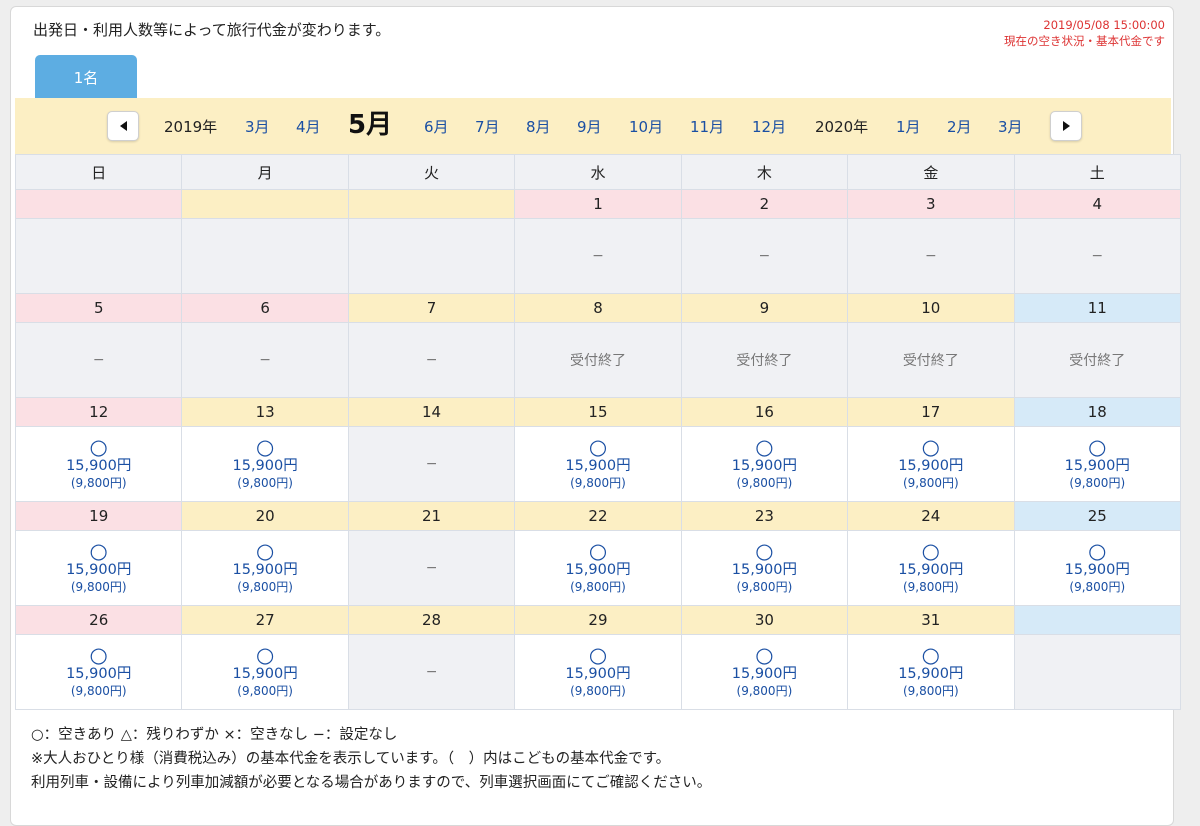 This screenshot has height=826, width=1200. What do you see at coordinates (1010, 126) in the screenshot?
I see `month-link-3-2020: 3月` at bounding box center [1010, 126].